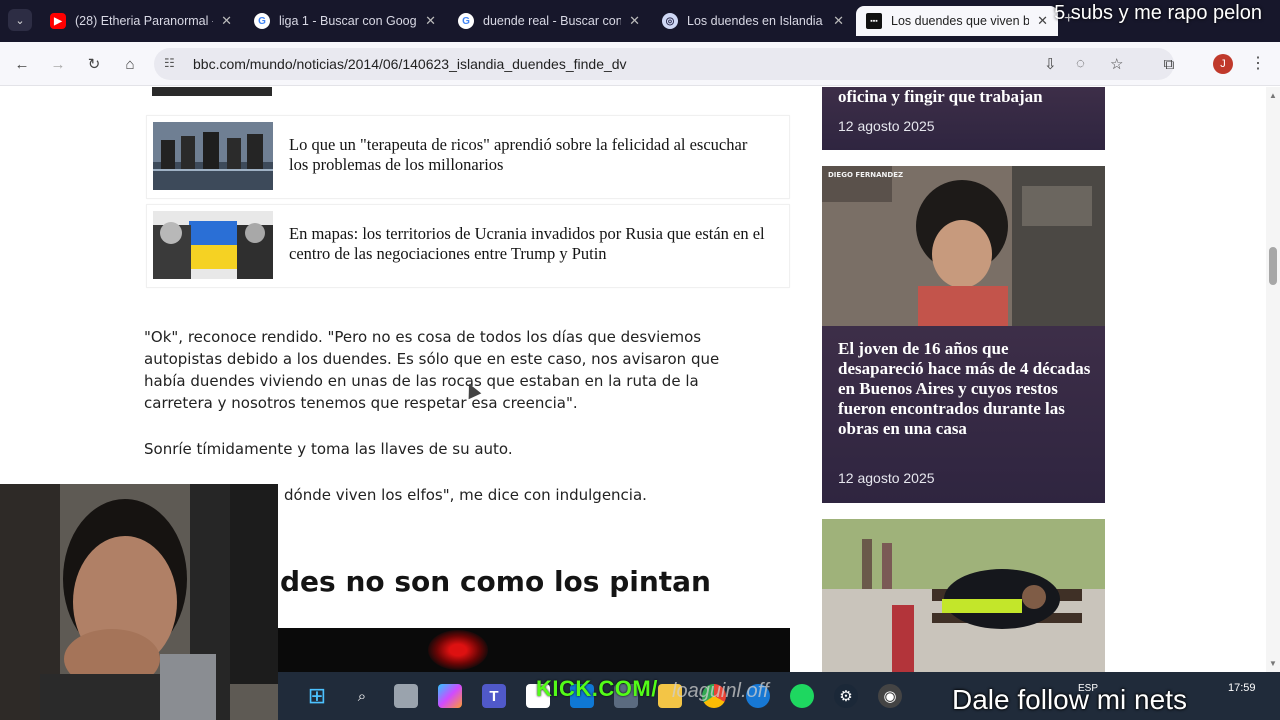  I want to click on spotify-icon, so click(802, 696).